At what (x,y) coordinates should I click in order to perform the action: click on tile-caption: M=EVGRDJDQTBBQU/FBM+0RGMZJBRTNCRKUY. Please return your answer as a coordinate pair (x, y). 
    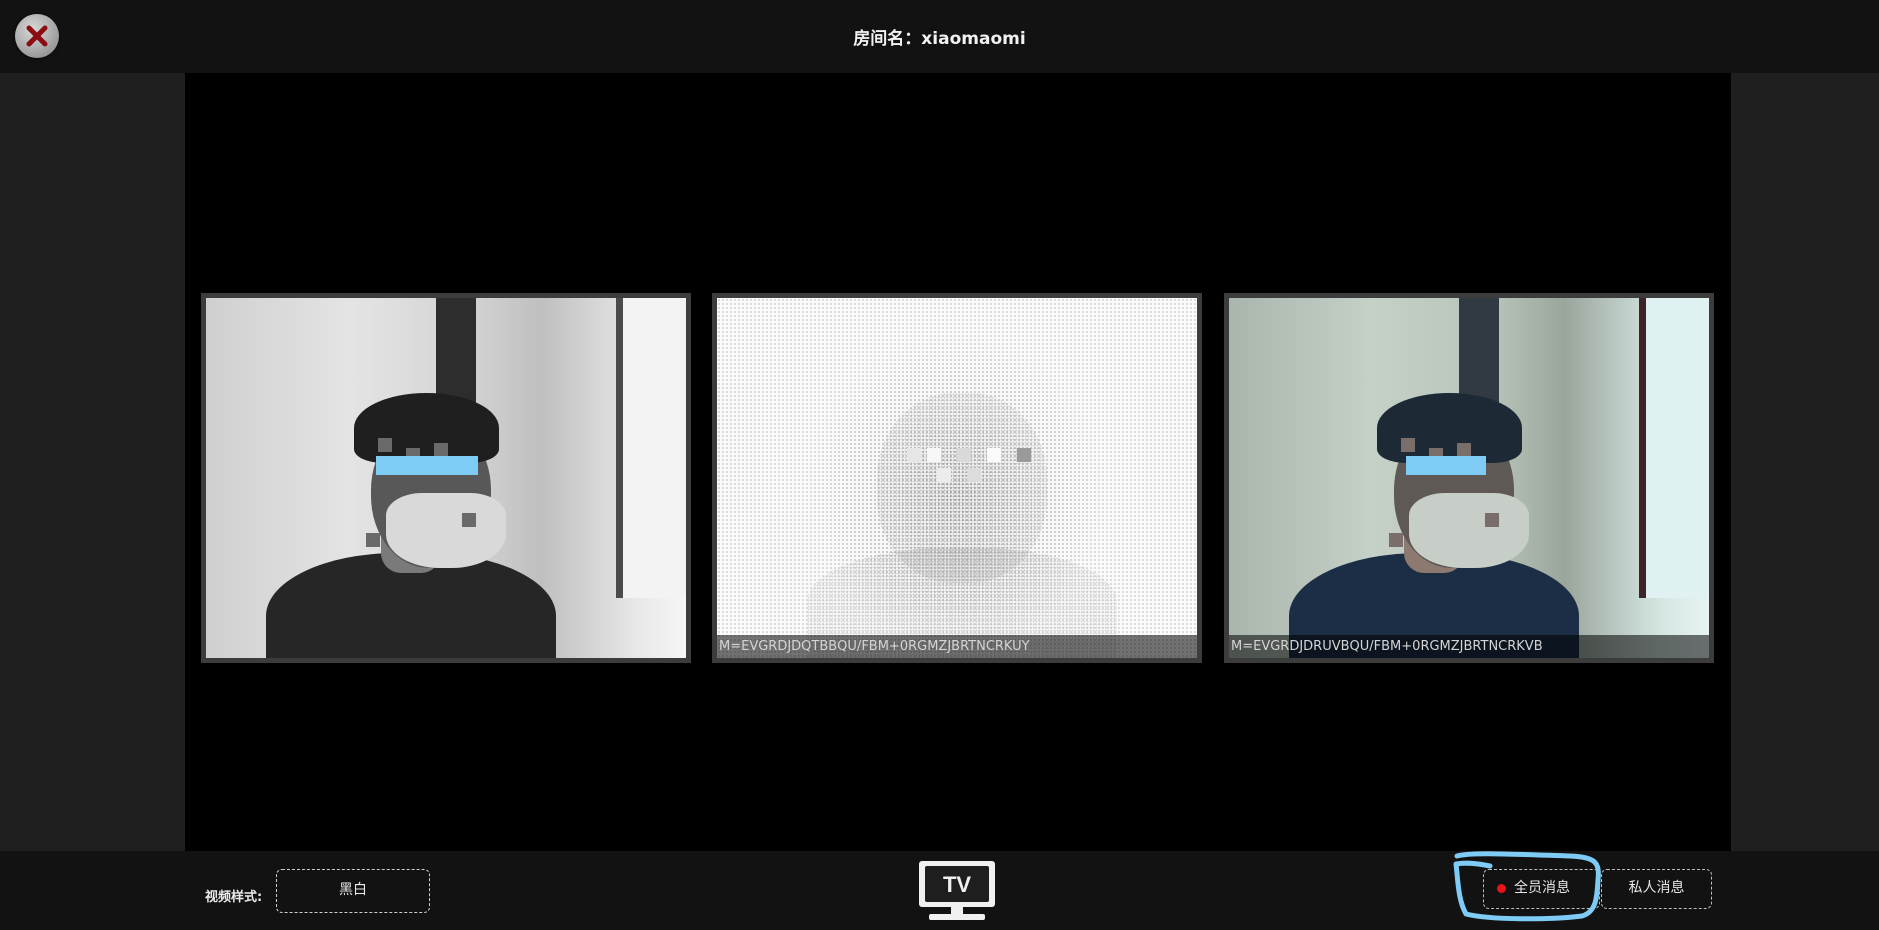
    Looking at the image, I should click on (957, 646).